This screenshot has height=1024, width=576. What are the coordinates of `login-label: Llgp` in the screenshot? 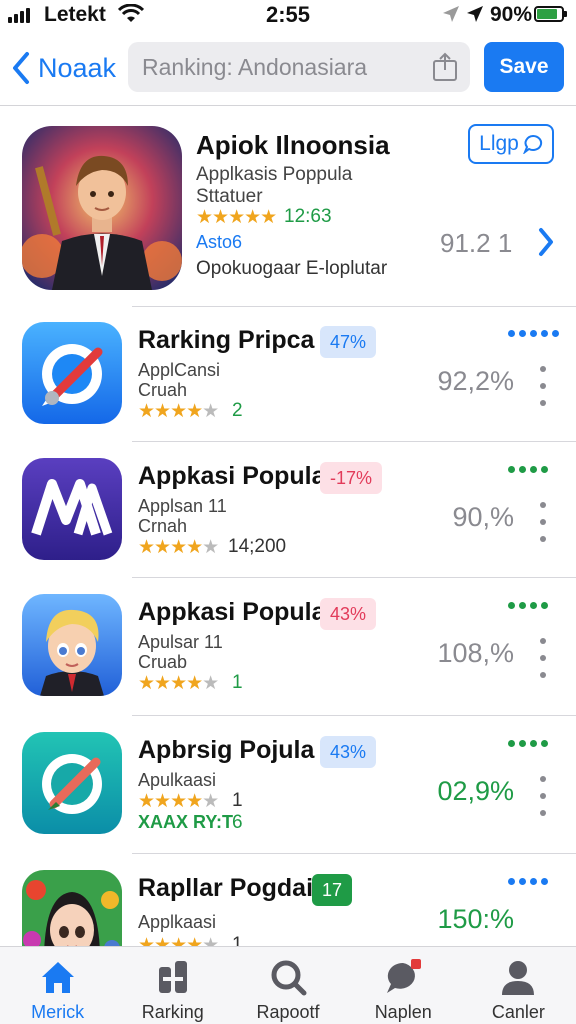 It's located at (499, 143).